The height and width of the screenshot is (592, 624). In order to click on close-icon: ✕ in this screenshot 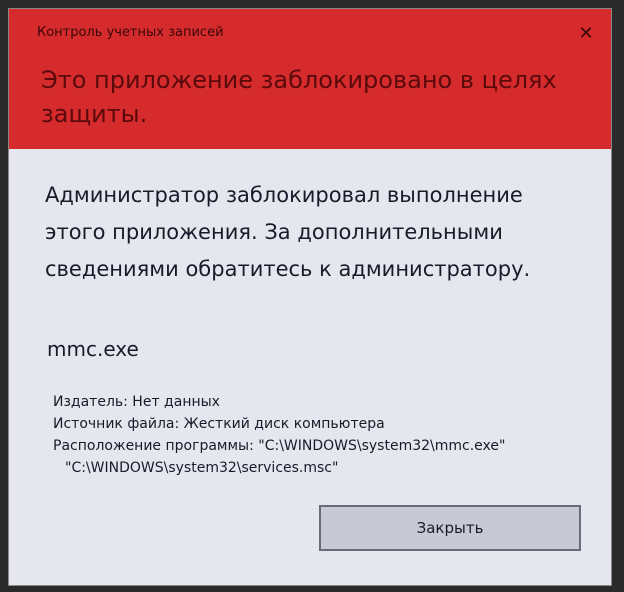, I will do `click(586, 34)`.